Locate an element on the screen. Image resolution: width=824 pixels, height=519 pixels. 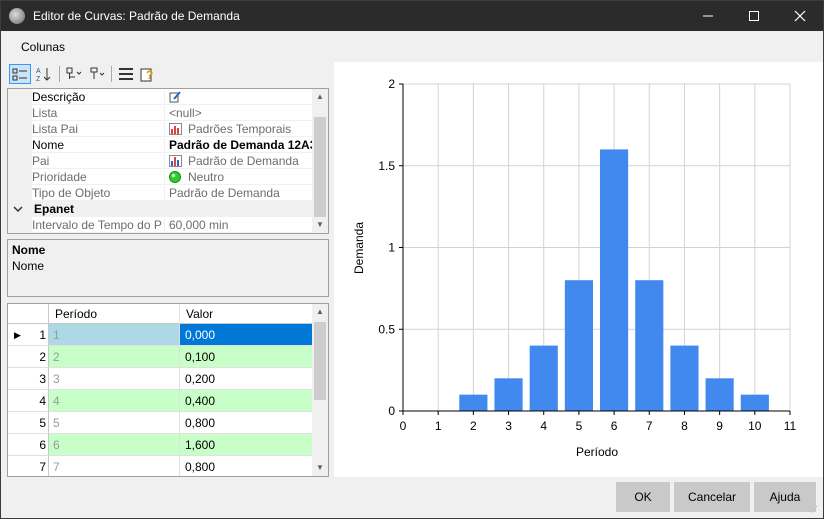
column-header-valor: Valor is located at coordinates (246, 314).